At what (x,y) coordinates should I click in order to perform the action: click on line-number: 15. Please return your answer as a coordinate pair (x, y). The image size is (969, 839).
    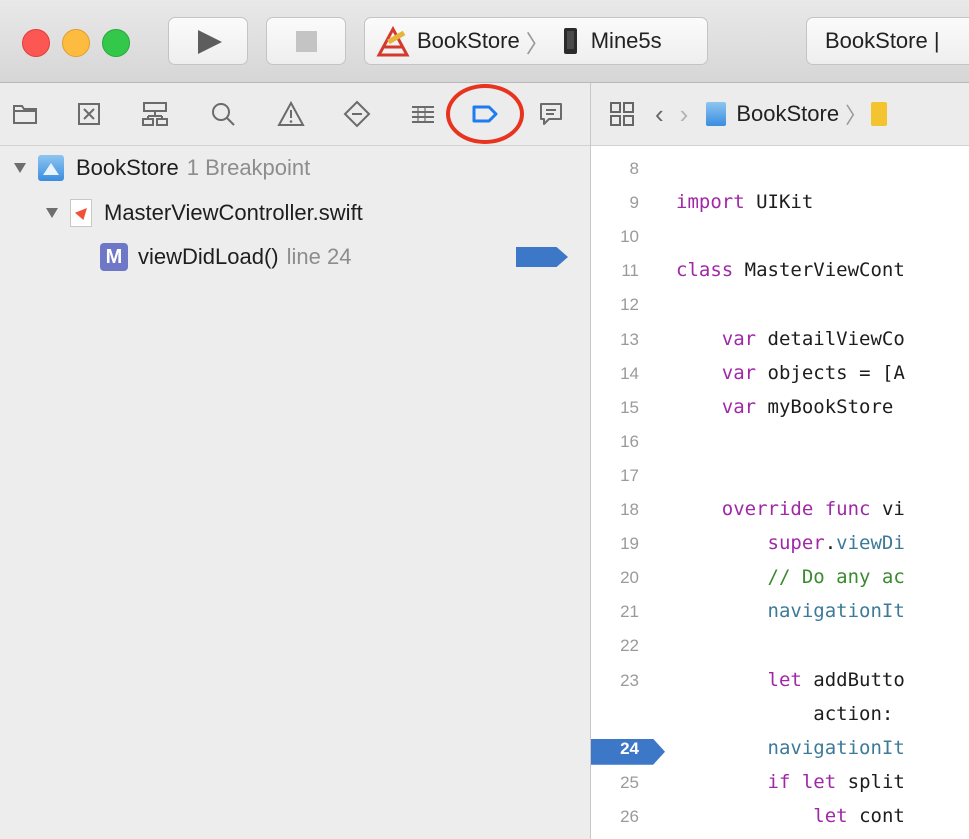
    Looking at the image, I should click on (629, 407).